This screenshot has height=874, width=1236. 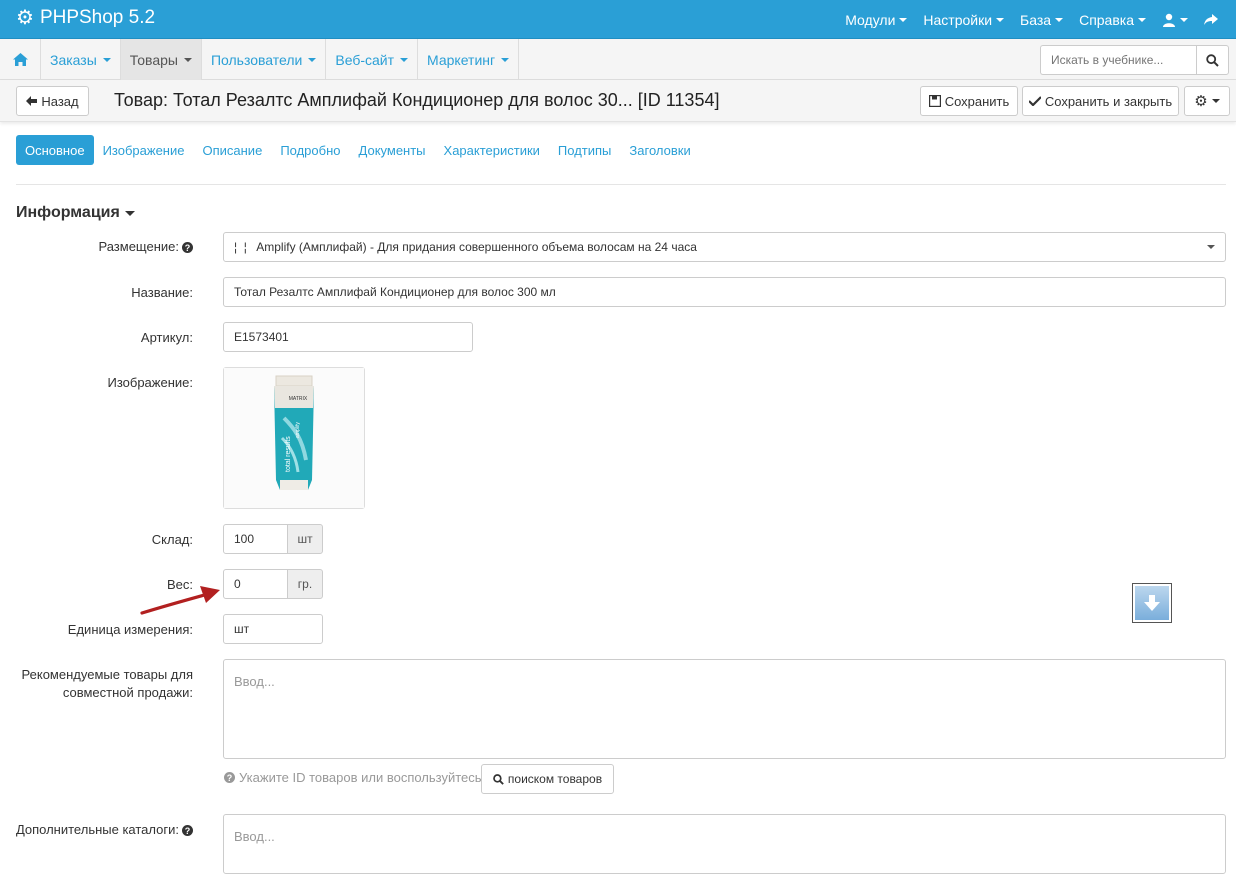 I want to click on back-label: Назад, so click(x=60, y=101).